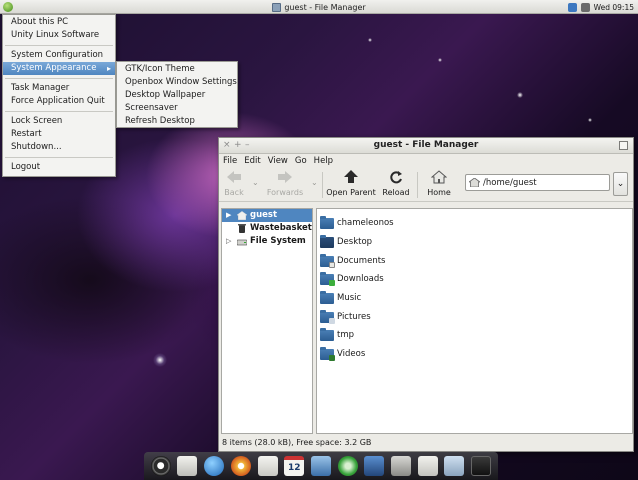 This screenshot has width=638, height=480. What do you see at coordinates (240, 466) in the screenshot?
I see `chromium-icon` at bounding box center [240, 466].